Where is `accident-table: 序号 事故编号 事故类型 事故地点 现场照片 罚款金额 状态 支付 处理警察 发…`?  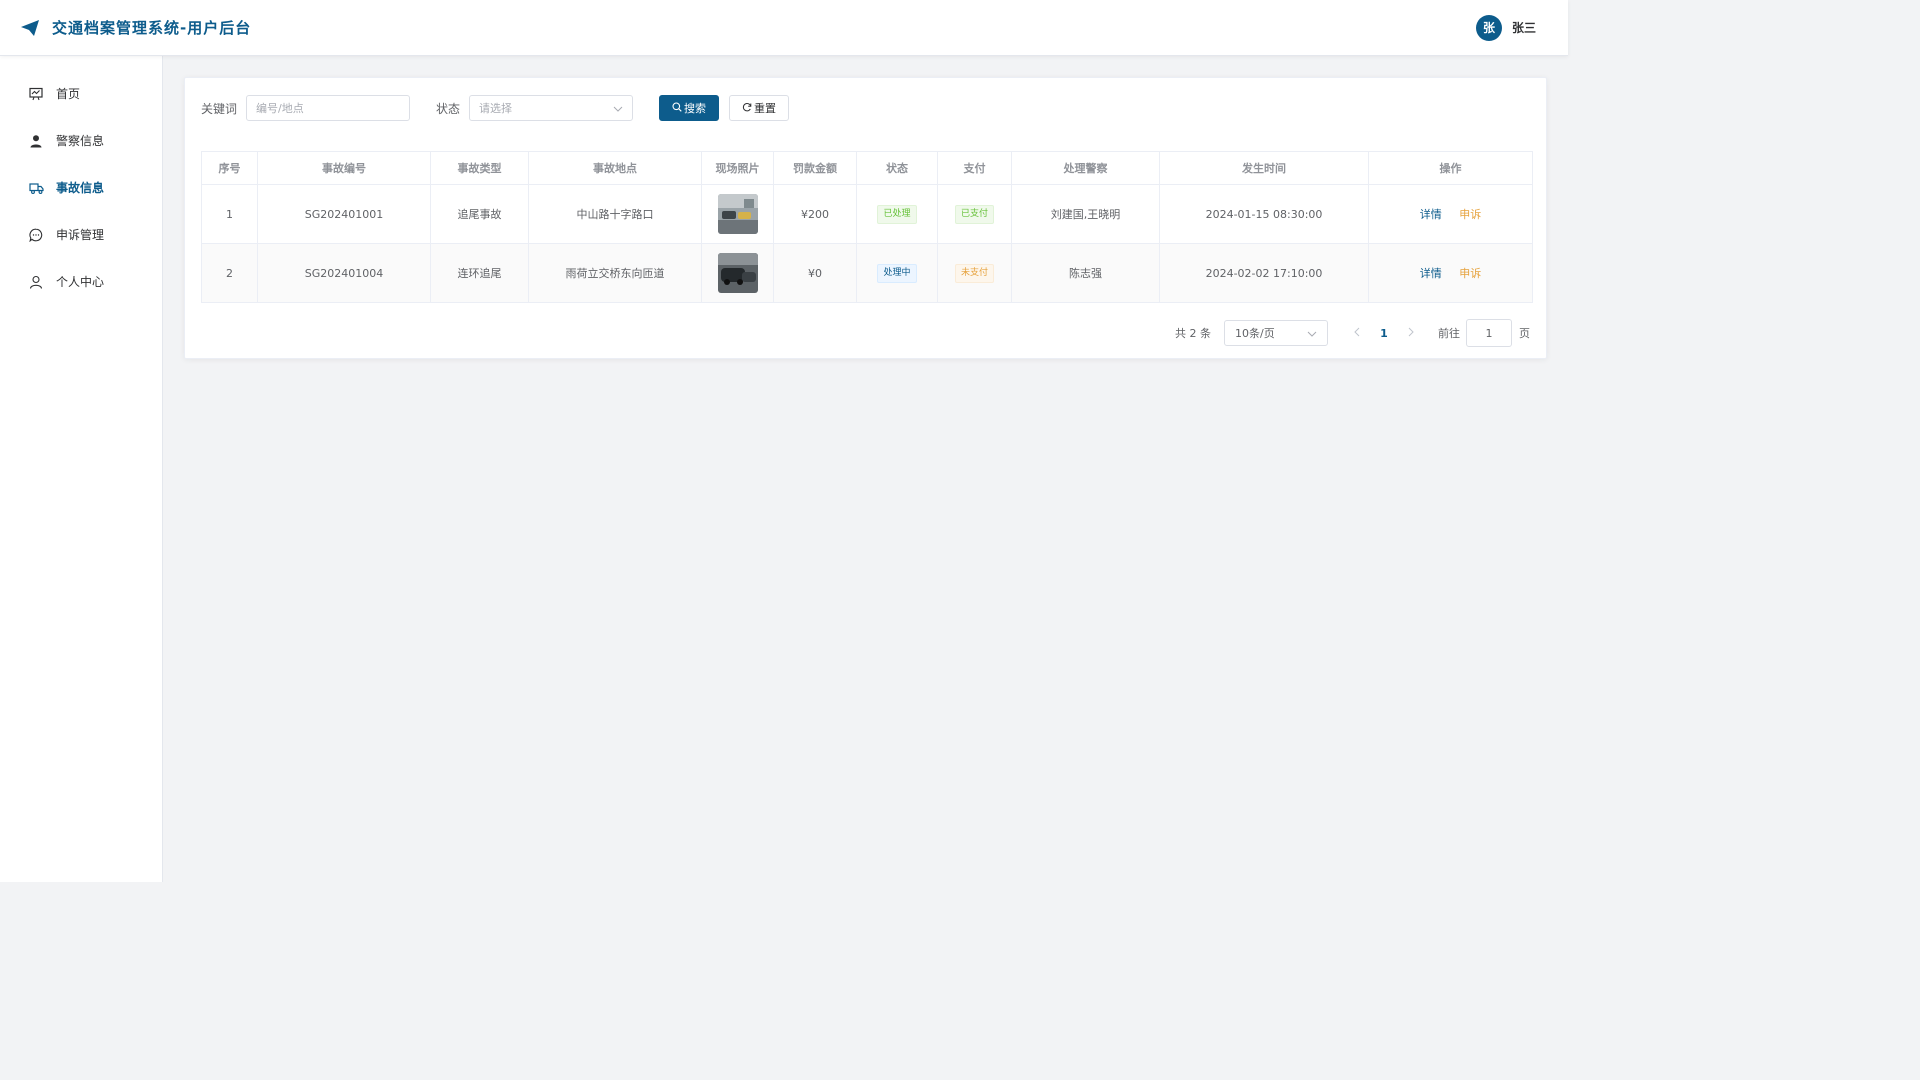 accident-table: 序号 事故编号 事故类型 事故地点 现场照片 罚款金额 状态 支付 处理警察 发… is located at coordinates (867, 227).